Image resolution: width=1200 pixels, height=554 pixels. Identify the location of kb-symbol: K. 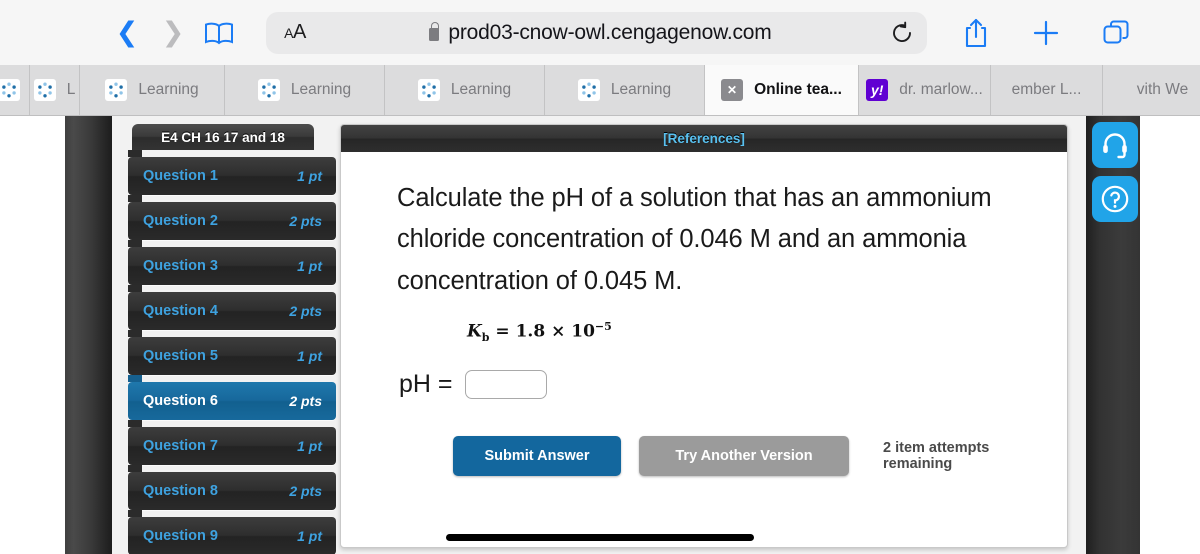
(474, 331).